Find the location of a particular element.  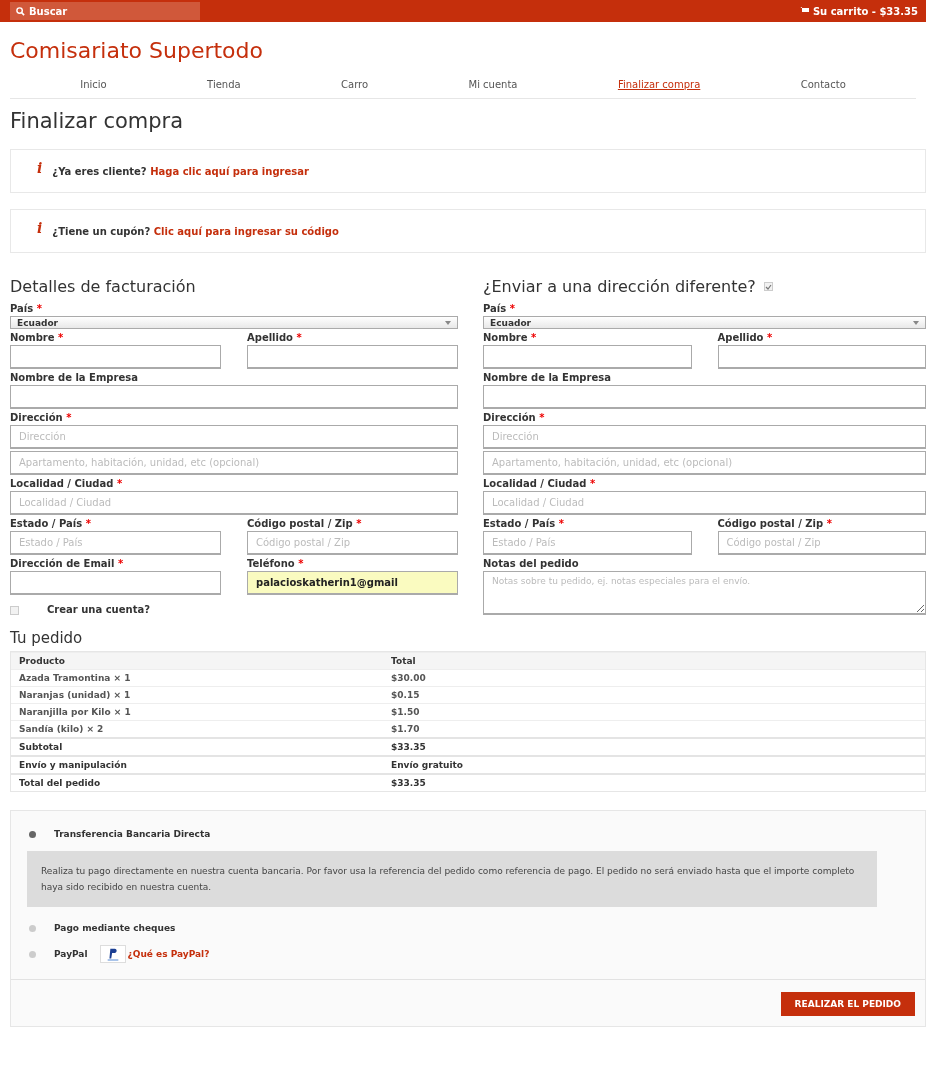

field-label: Teléfono * is located at coordinates (276, 564).